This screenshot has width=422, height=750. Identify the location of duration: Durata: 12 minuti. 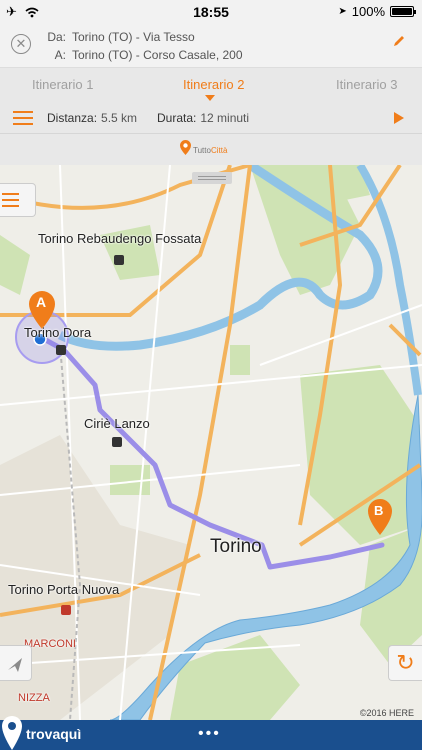
(203, 118).